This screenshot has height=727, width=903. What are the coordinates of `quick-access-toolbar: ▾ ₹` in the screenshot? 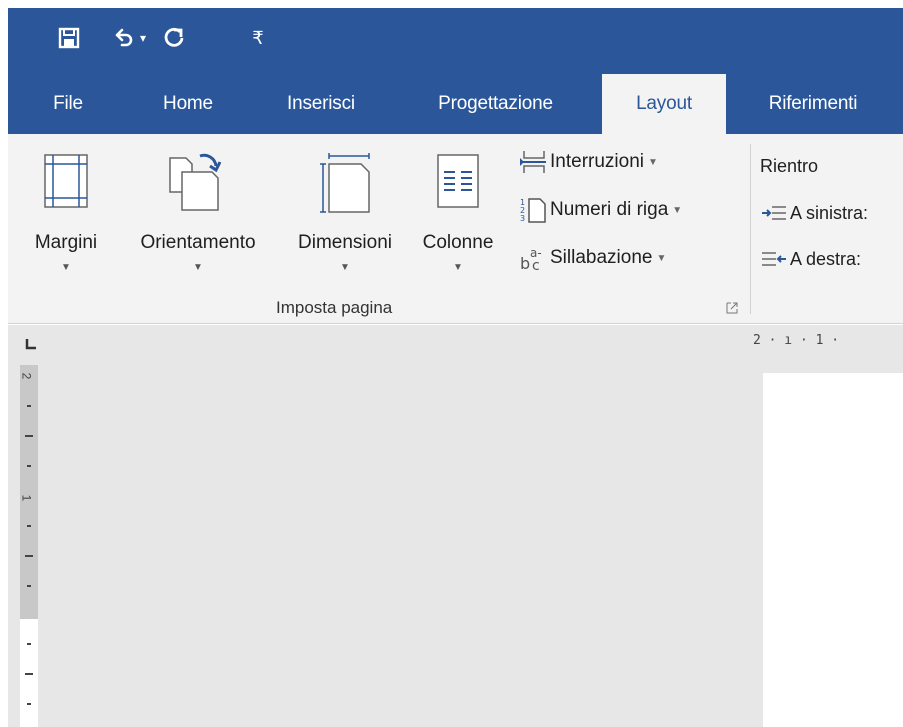 It's located at (455, 39).